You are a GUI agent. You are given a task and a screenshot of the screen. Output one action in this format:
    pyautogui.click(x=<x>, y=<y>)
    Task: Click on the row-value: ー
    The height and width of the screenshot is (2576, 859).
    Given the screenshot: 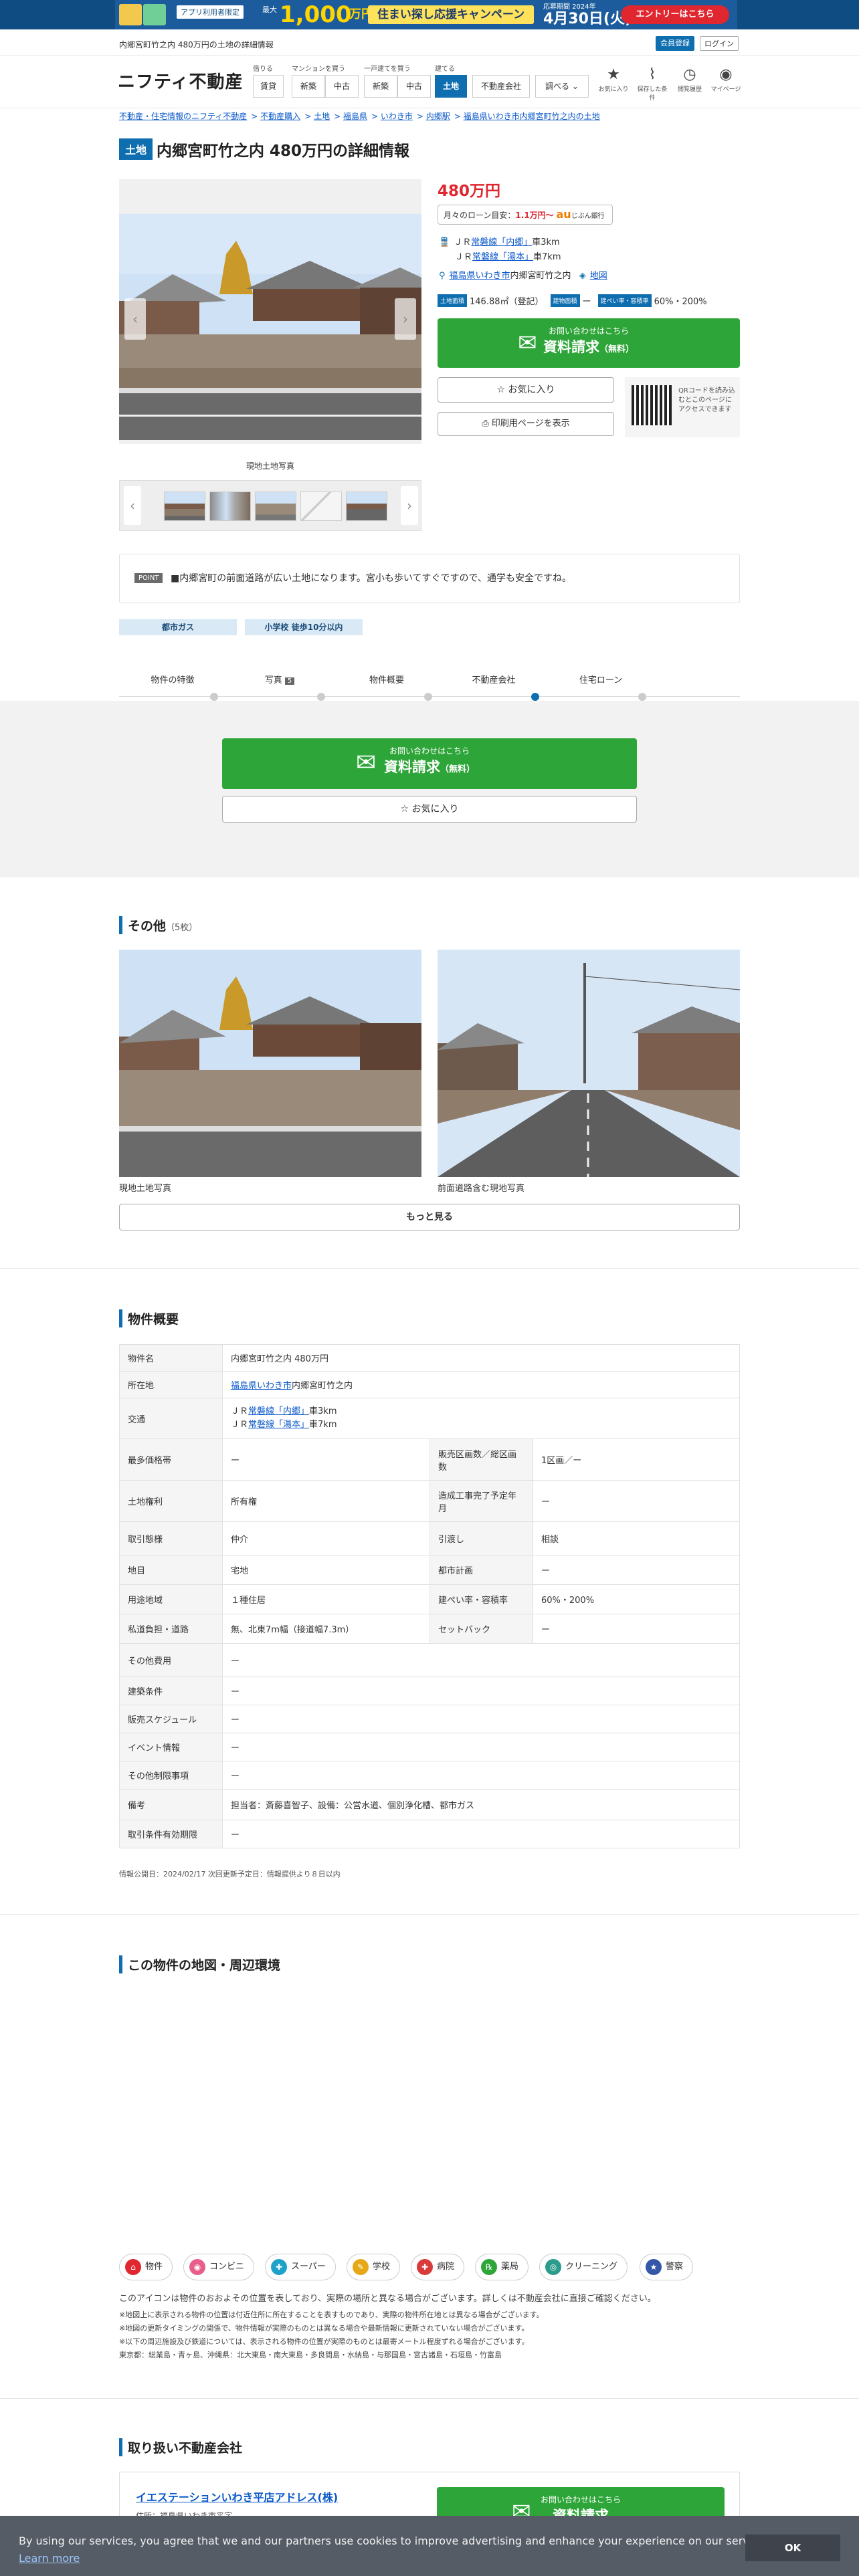 What is the action you would take?
    pyautogui.click(x=481, y=1719)
    